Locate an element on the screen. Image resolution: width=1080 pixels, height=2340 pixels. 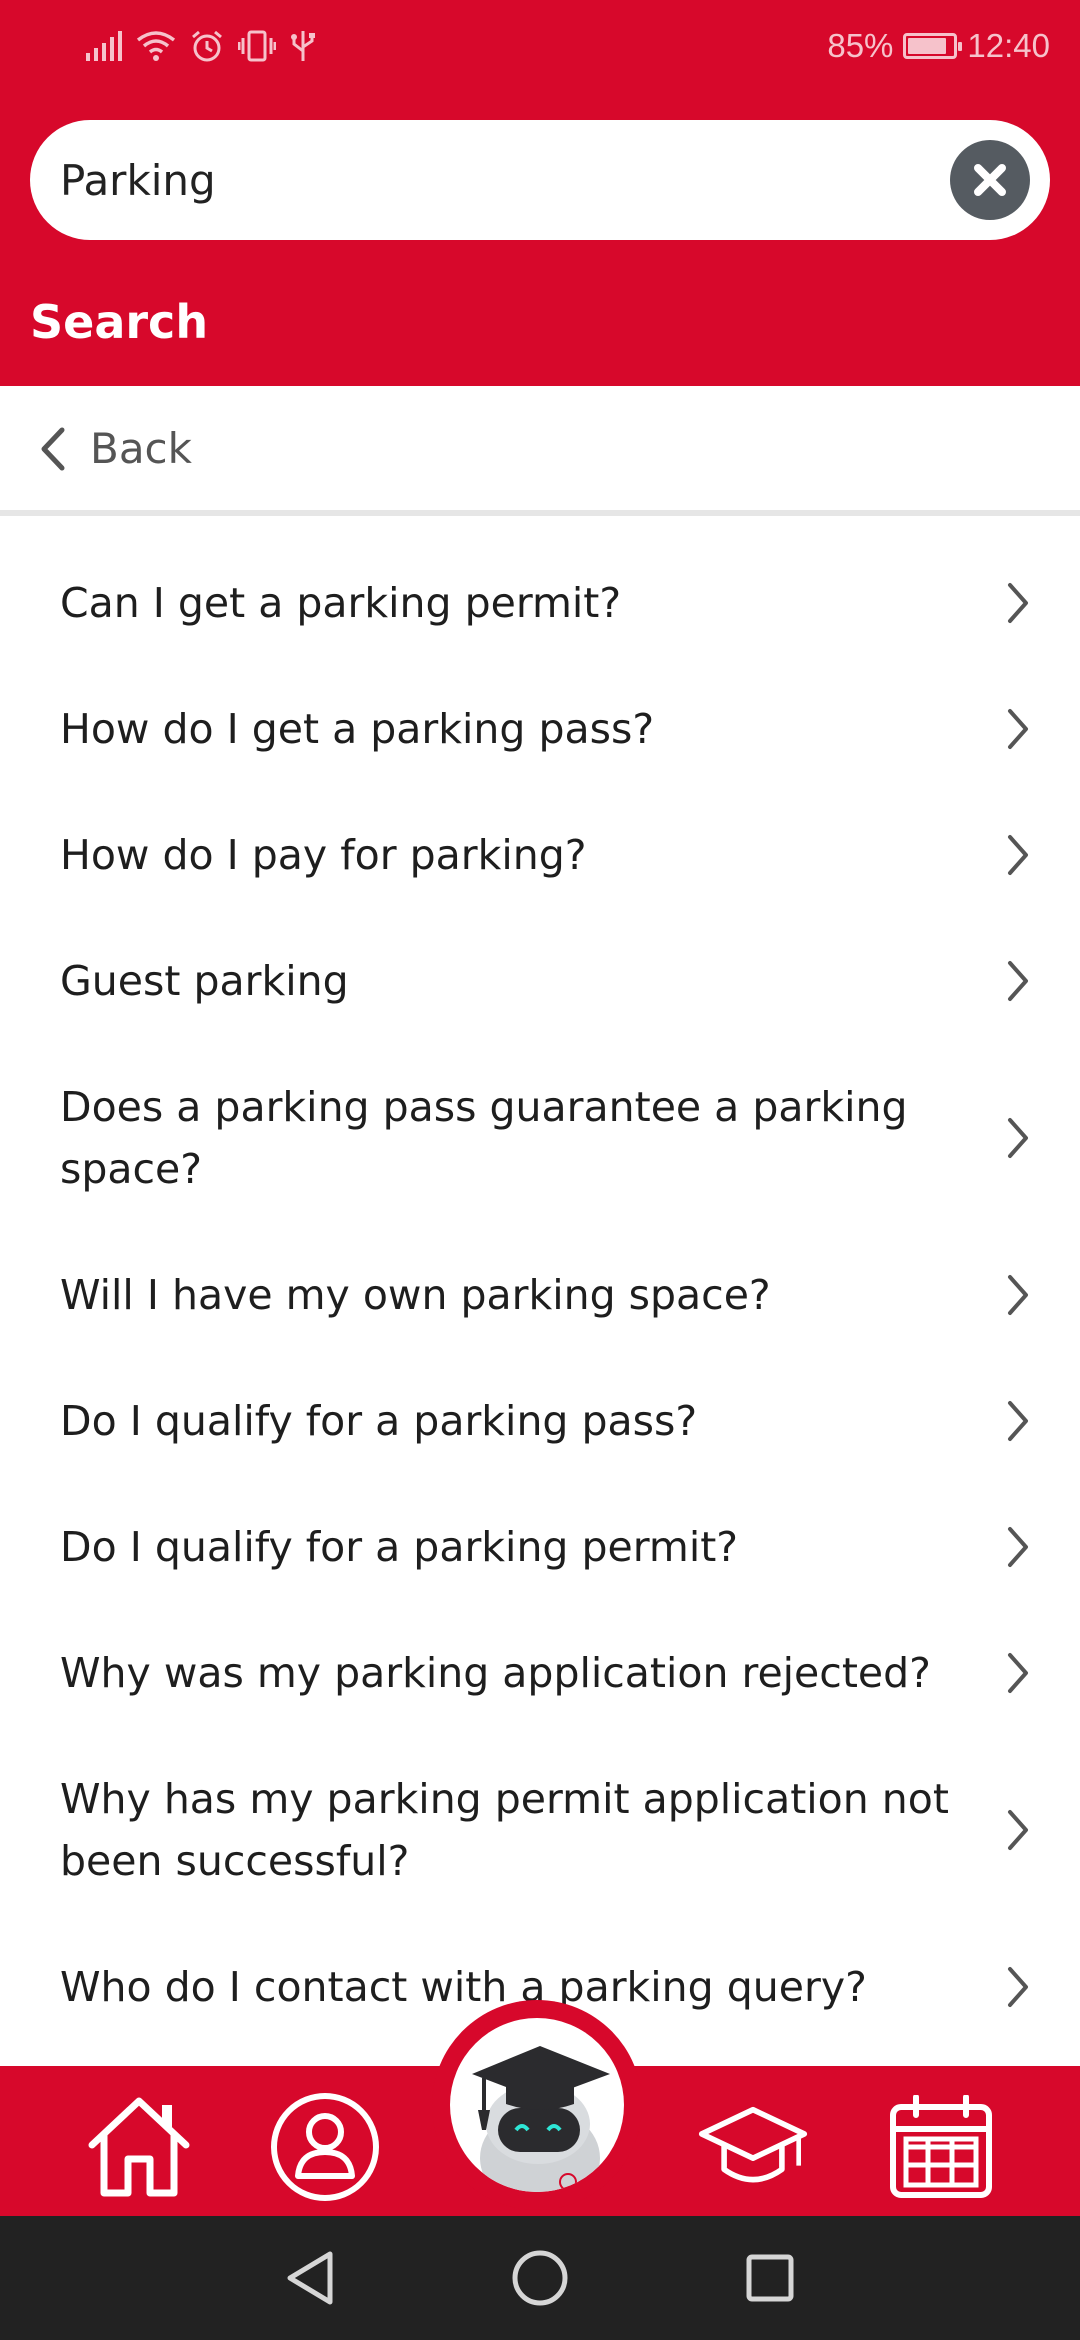
nav-courses-button is located at coordinates (753, 2147).